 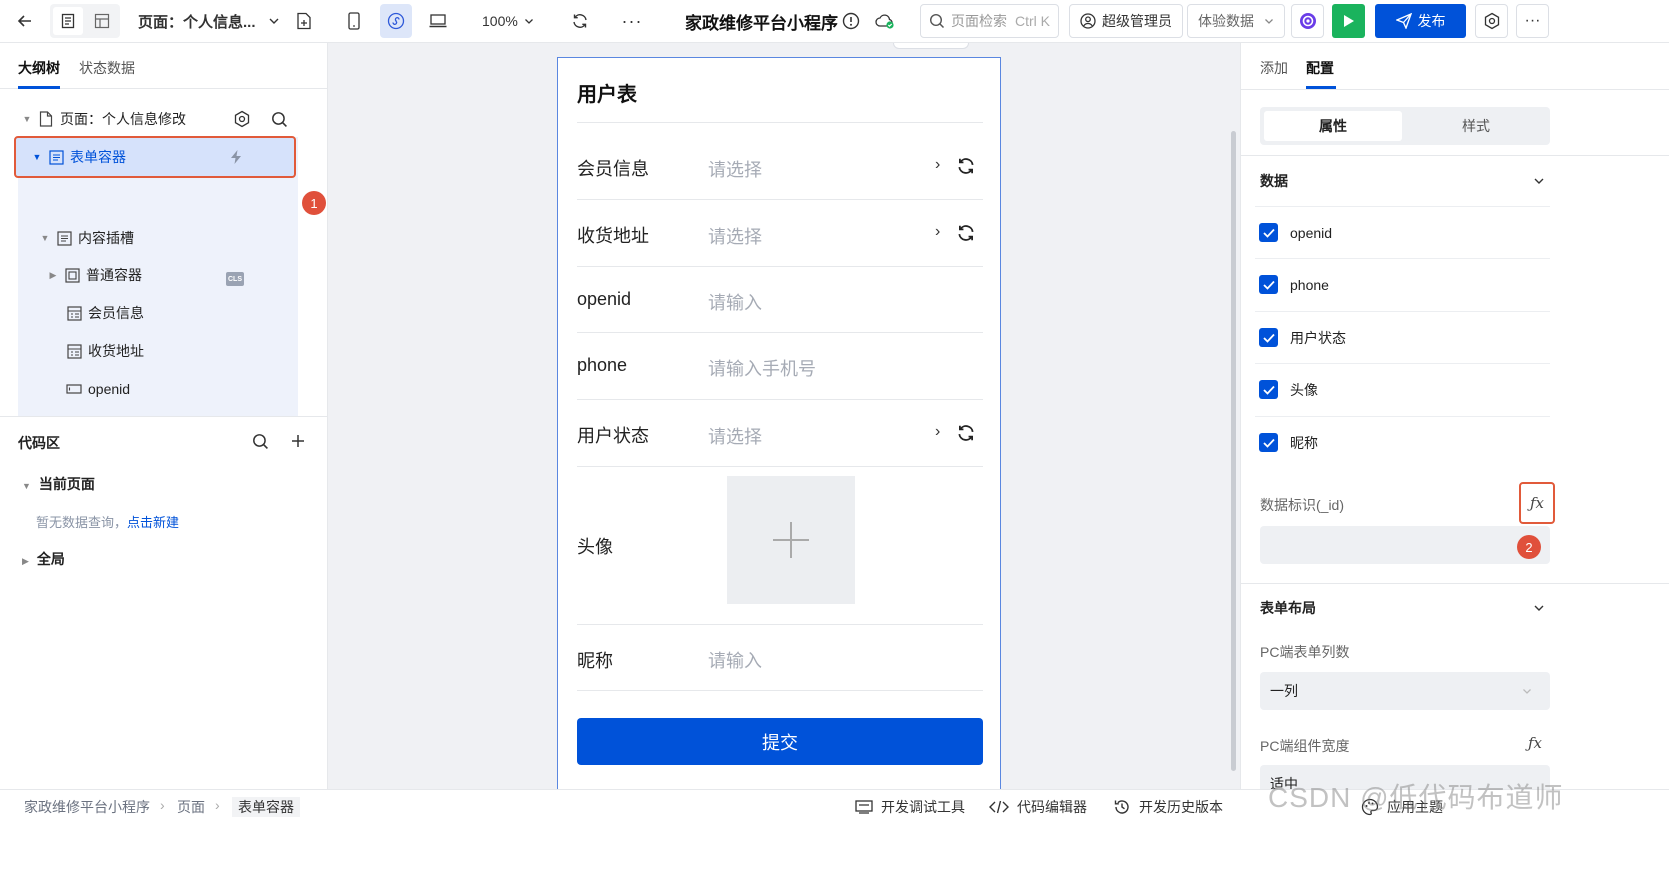 What do you see at coordinates (1126, 21) in the screenshot?
I see `admin-role-button: 超级管理员` at bounding box center [1126, 21].